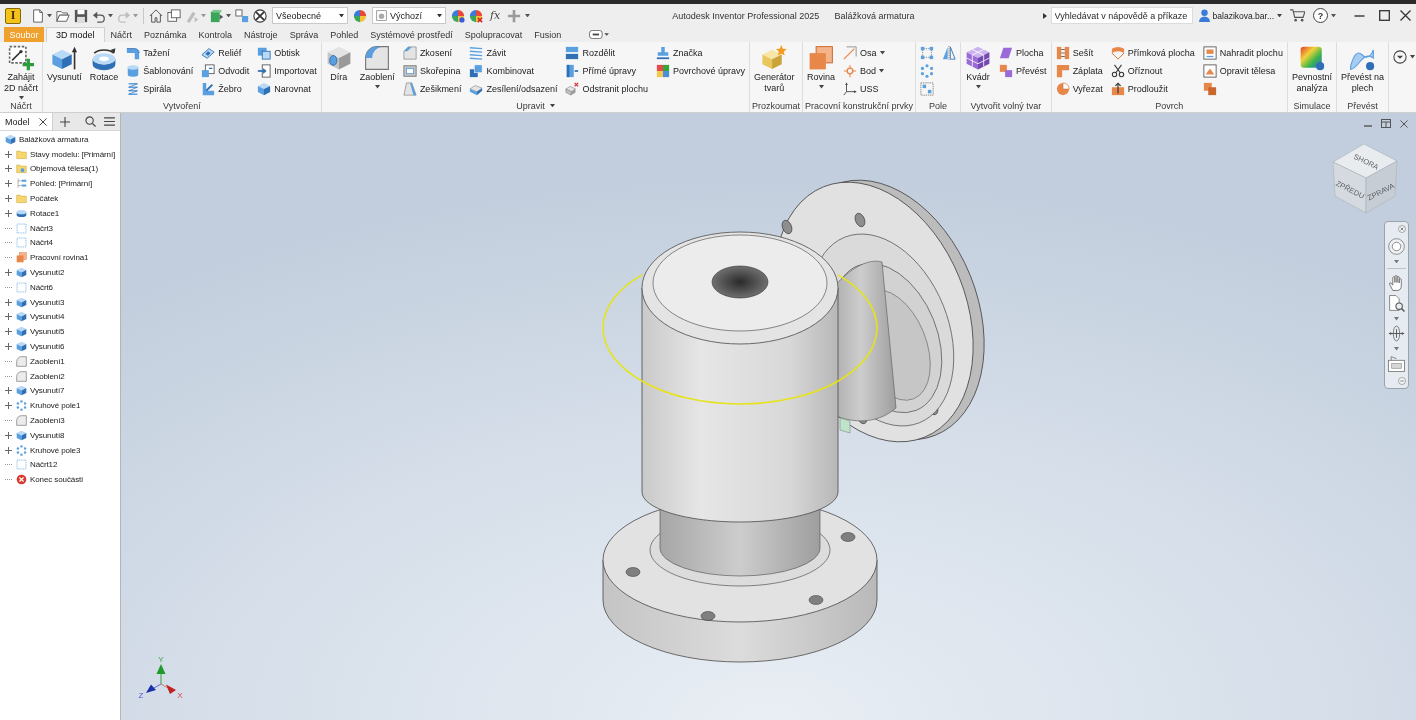 This screenshot has height=720, width=1416. Describe the element at coordinates (47, 317) in the screenshot. I see `tree-item: Vysunutí4` at that location.